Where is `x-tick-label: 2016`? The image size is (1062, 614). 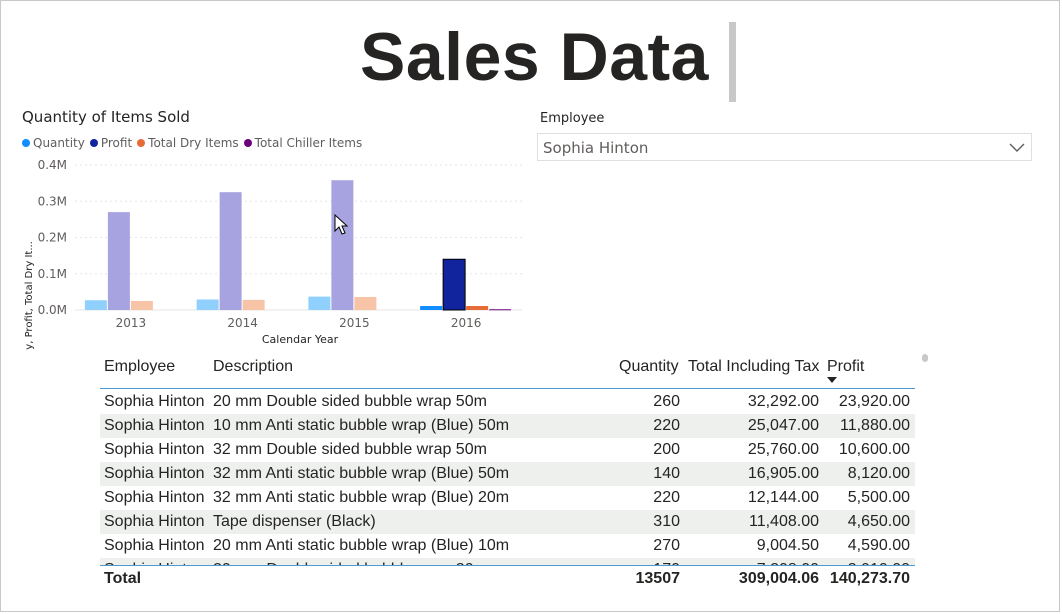
x-tick-label: 2016 is located at coordinates (466, 323).